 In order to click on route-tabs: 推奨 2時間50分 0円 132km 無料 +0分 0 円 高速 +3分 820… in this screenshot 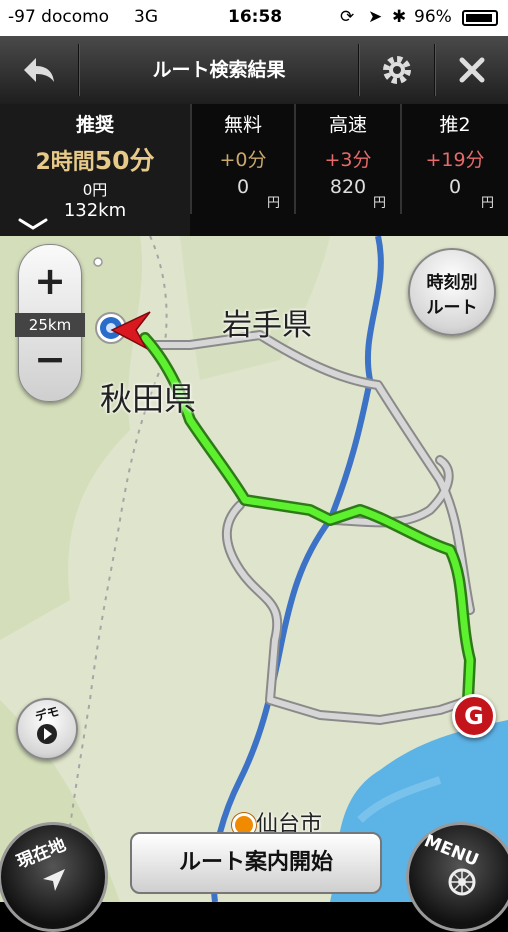, I will do `click(254, 170)`.